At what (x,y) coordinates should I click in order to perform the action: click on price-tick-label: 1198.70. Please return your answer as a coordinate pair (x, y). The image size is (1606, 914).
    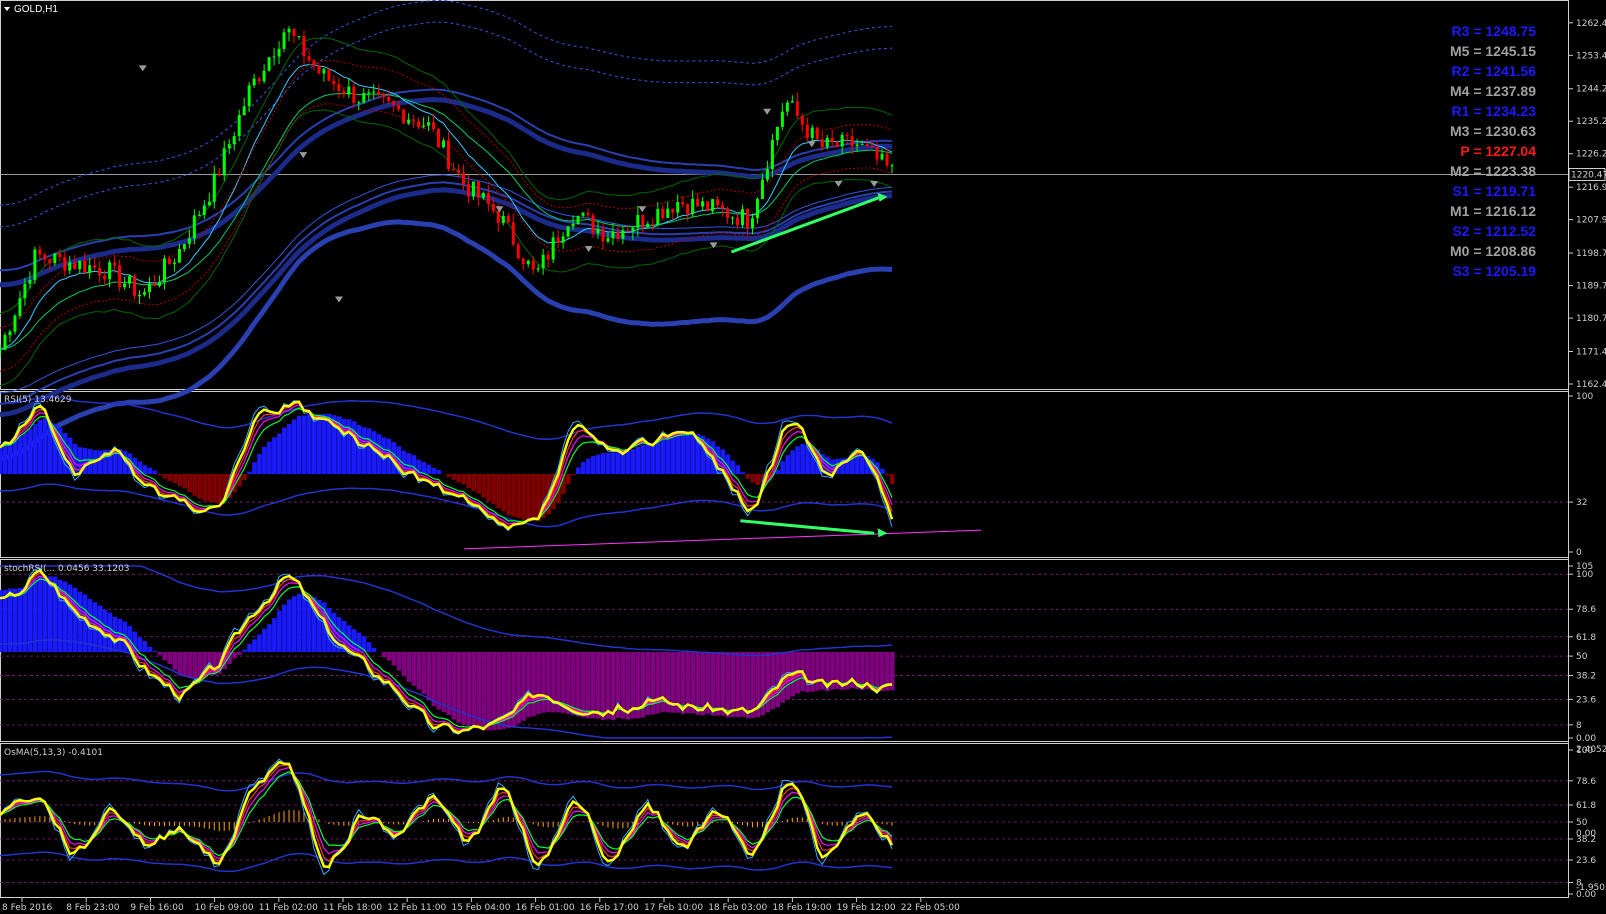
    Looking at the image, I should click on (1591, 254).